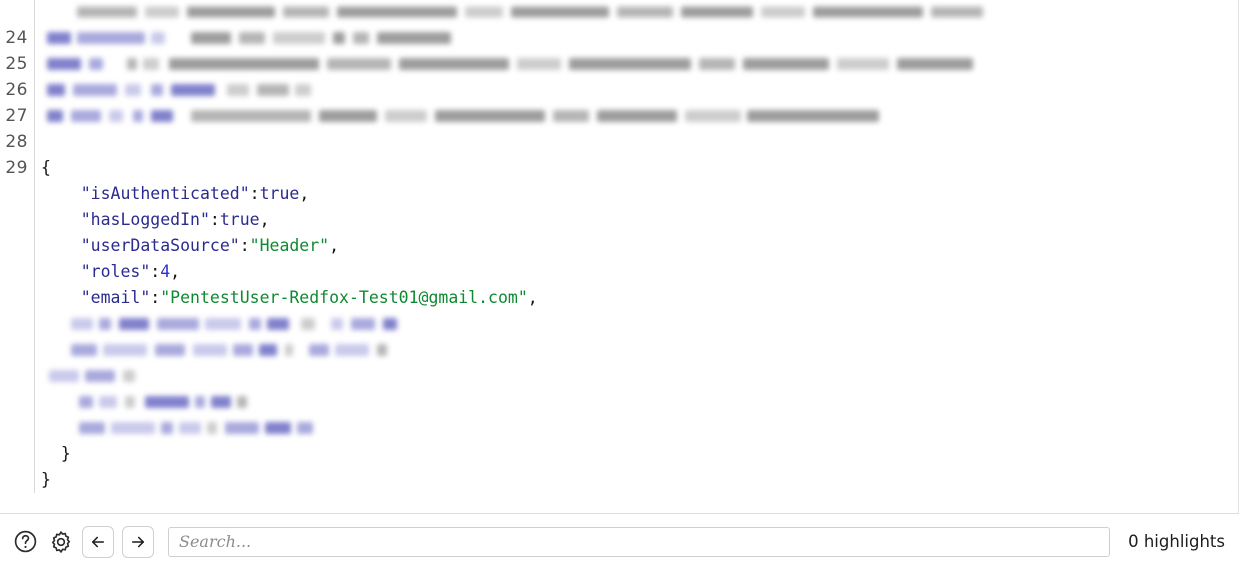 This screenshot has width=1239, height=569. I want to click on json-token-punct: {, so click(46, 167).